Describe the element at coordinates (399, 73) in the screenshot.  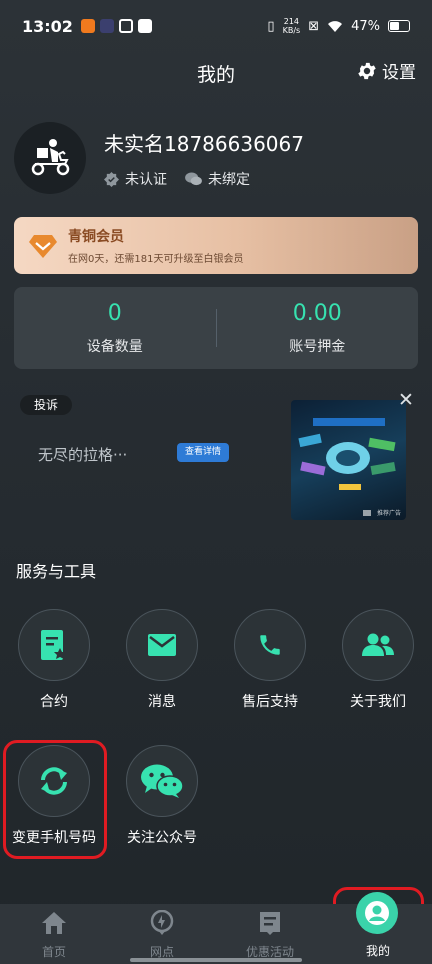
I see `settings-label: 设置` at that location.